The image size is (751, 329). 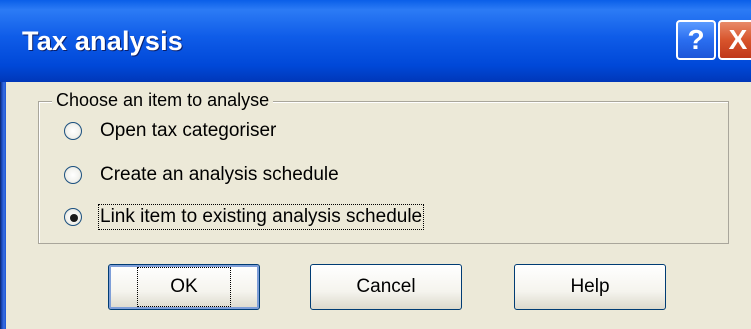 I want to click on ok-button: OK, so click(x=184, y=287).